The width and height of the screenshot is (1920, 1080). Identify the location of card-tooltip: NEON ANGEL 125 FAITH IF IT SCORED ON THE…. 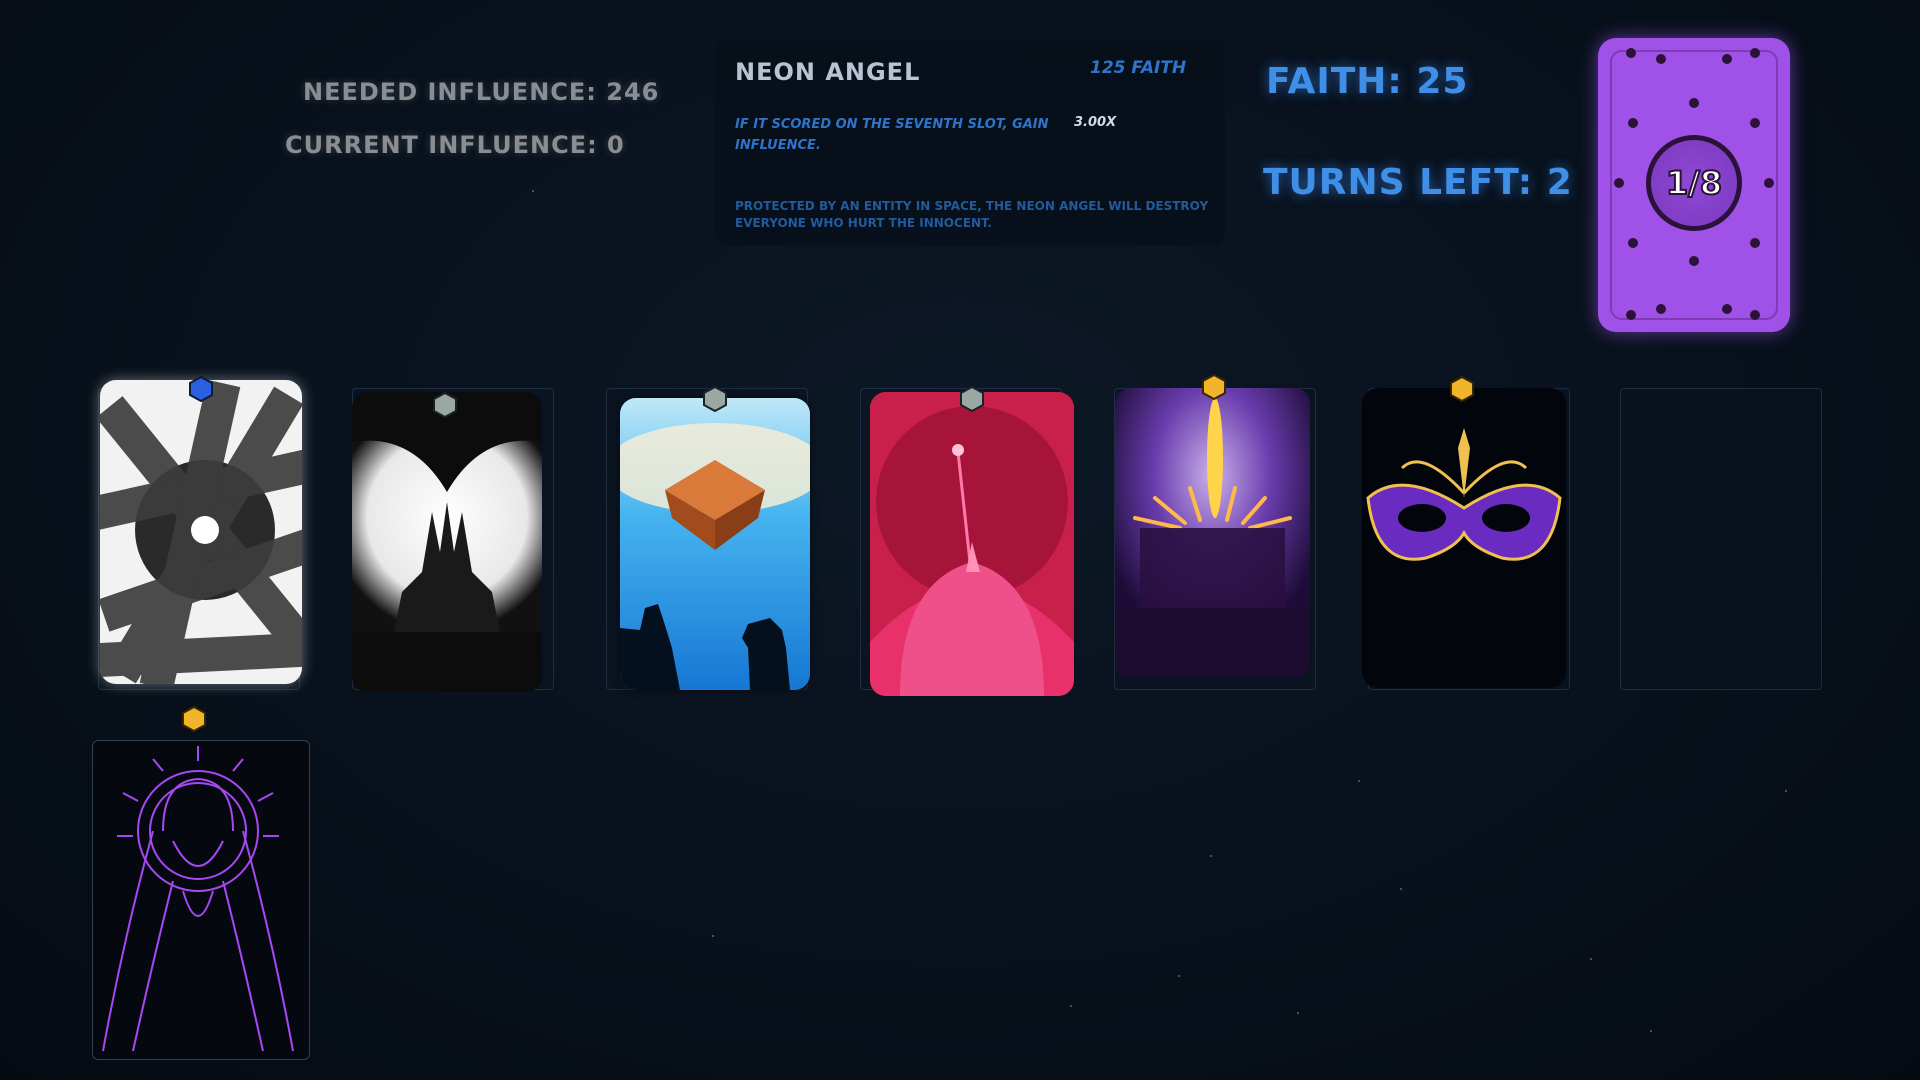
(970, 142).